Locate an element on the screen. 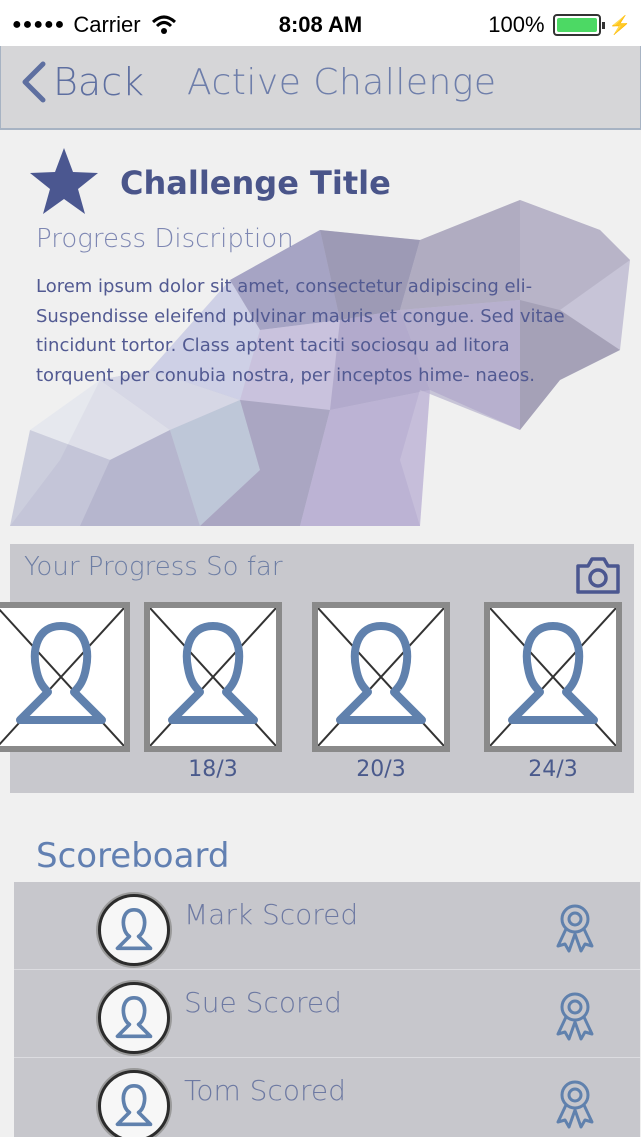 The width and height of the screenshot is (641, 1137). challenge-title: Challenge Title is located at coordinates (255, 183).